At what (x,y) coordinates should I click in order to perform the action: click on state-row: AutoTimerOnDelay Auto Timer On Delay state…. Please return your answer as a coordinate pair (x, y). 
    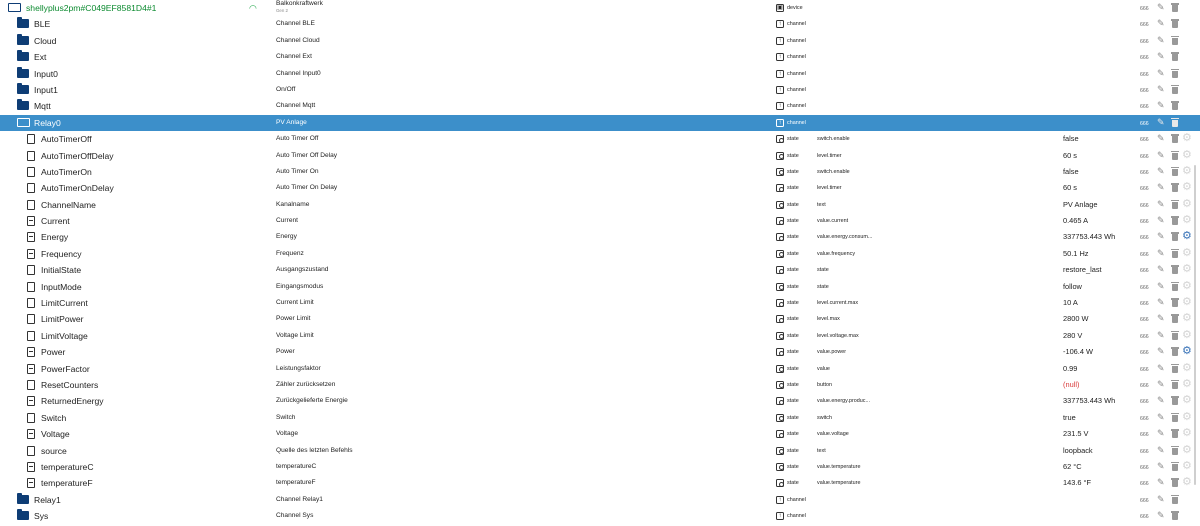
    Looking at the image, I should click on (600, 188).